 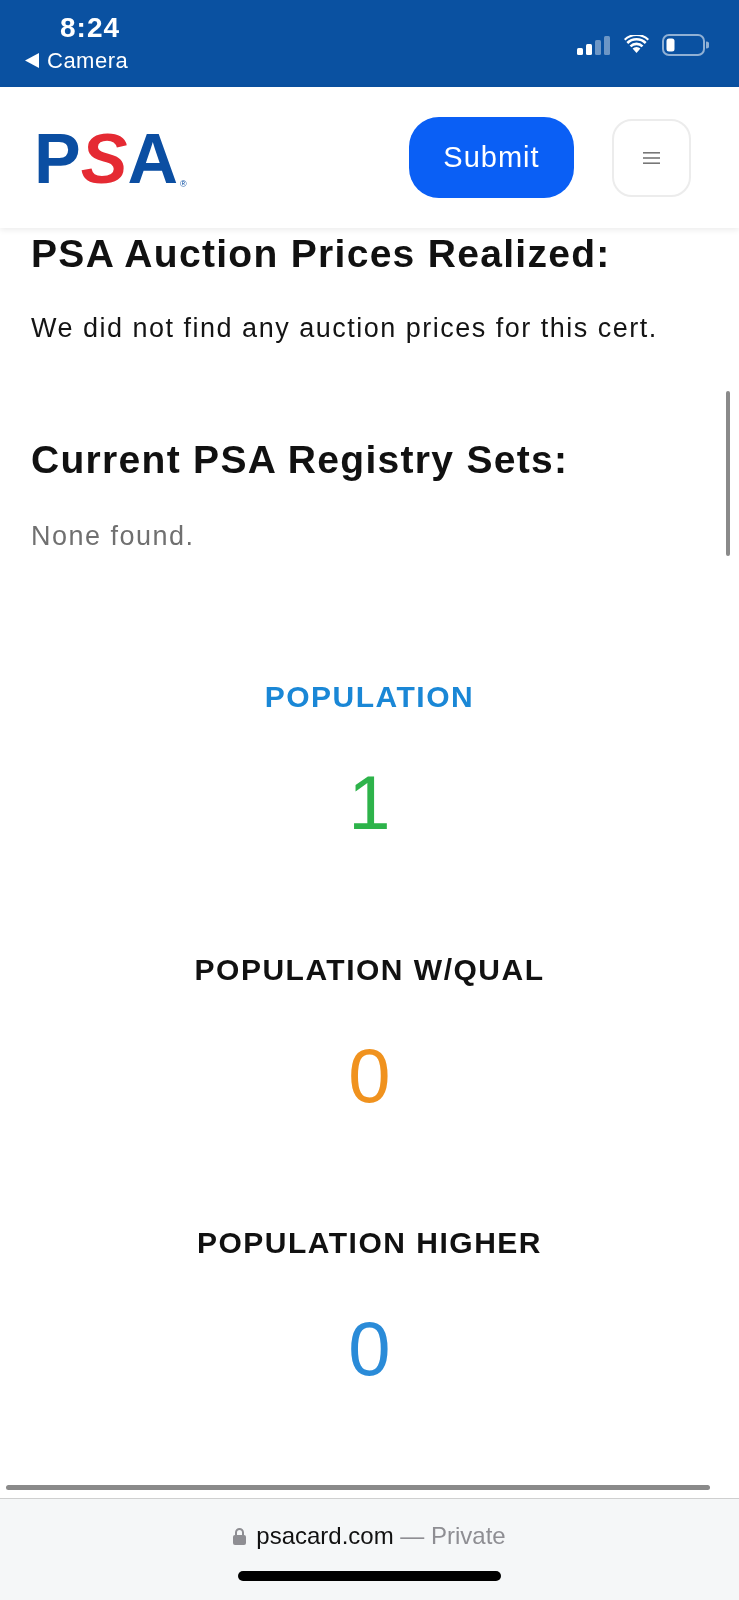 I want to click on url-text: psacard.com — Private, so click(x=381, y=1536).